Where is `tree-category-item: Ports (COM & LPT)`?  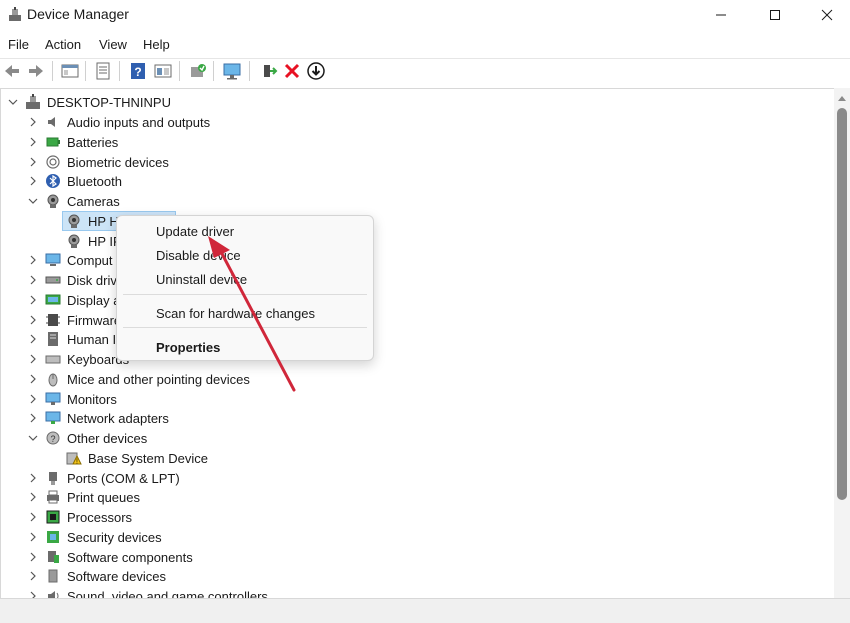 tree-category-item: Ports (COM & LPT) is located at coordinates (417, 478).